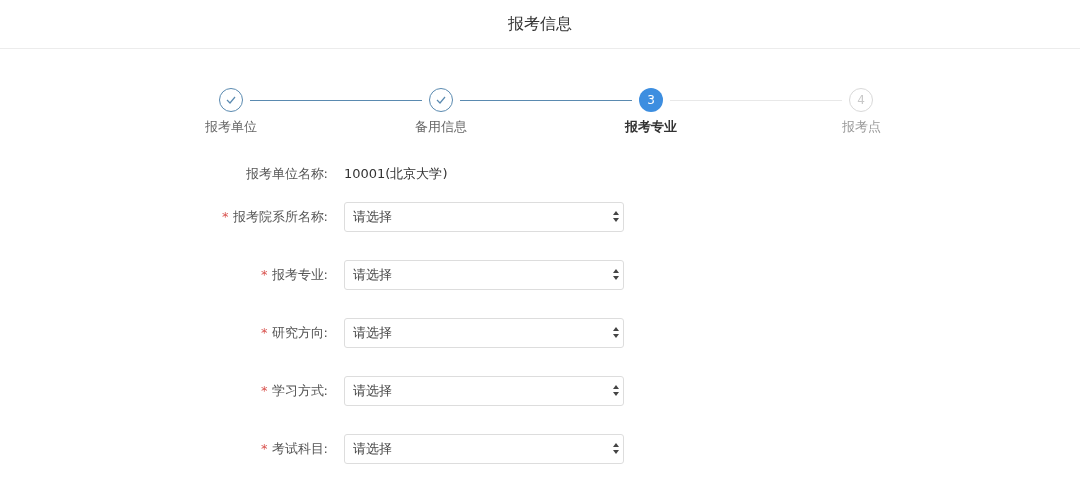 The image size is (1080, 487). What do you see at coordinates (299, 332) in the screenshot?
I see `field-label: 研究方向:` at bounding box center [299, 332].